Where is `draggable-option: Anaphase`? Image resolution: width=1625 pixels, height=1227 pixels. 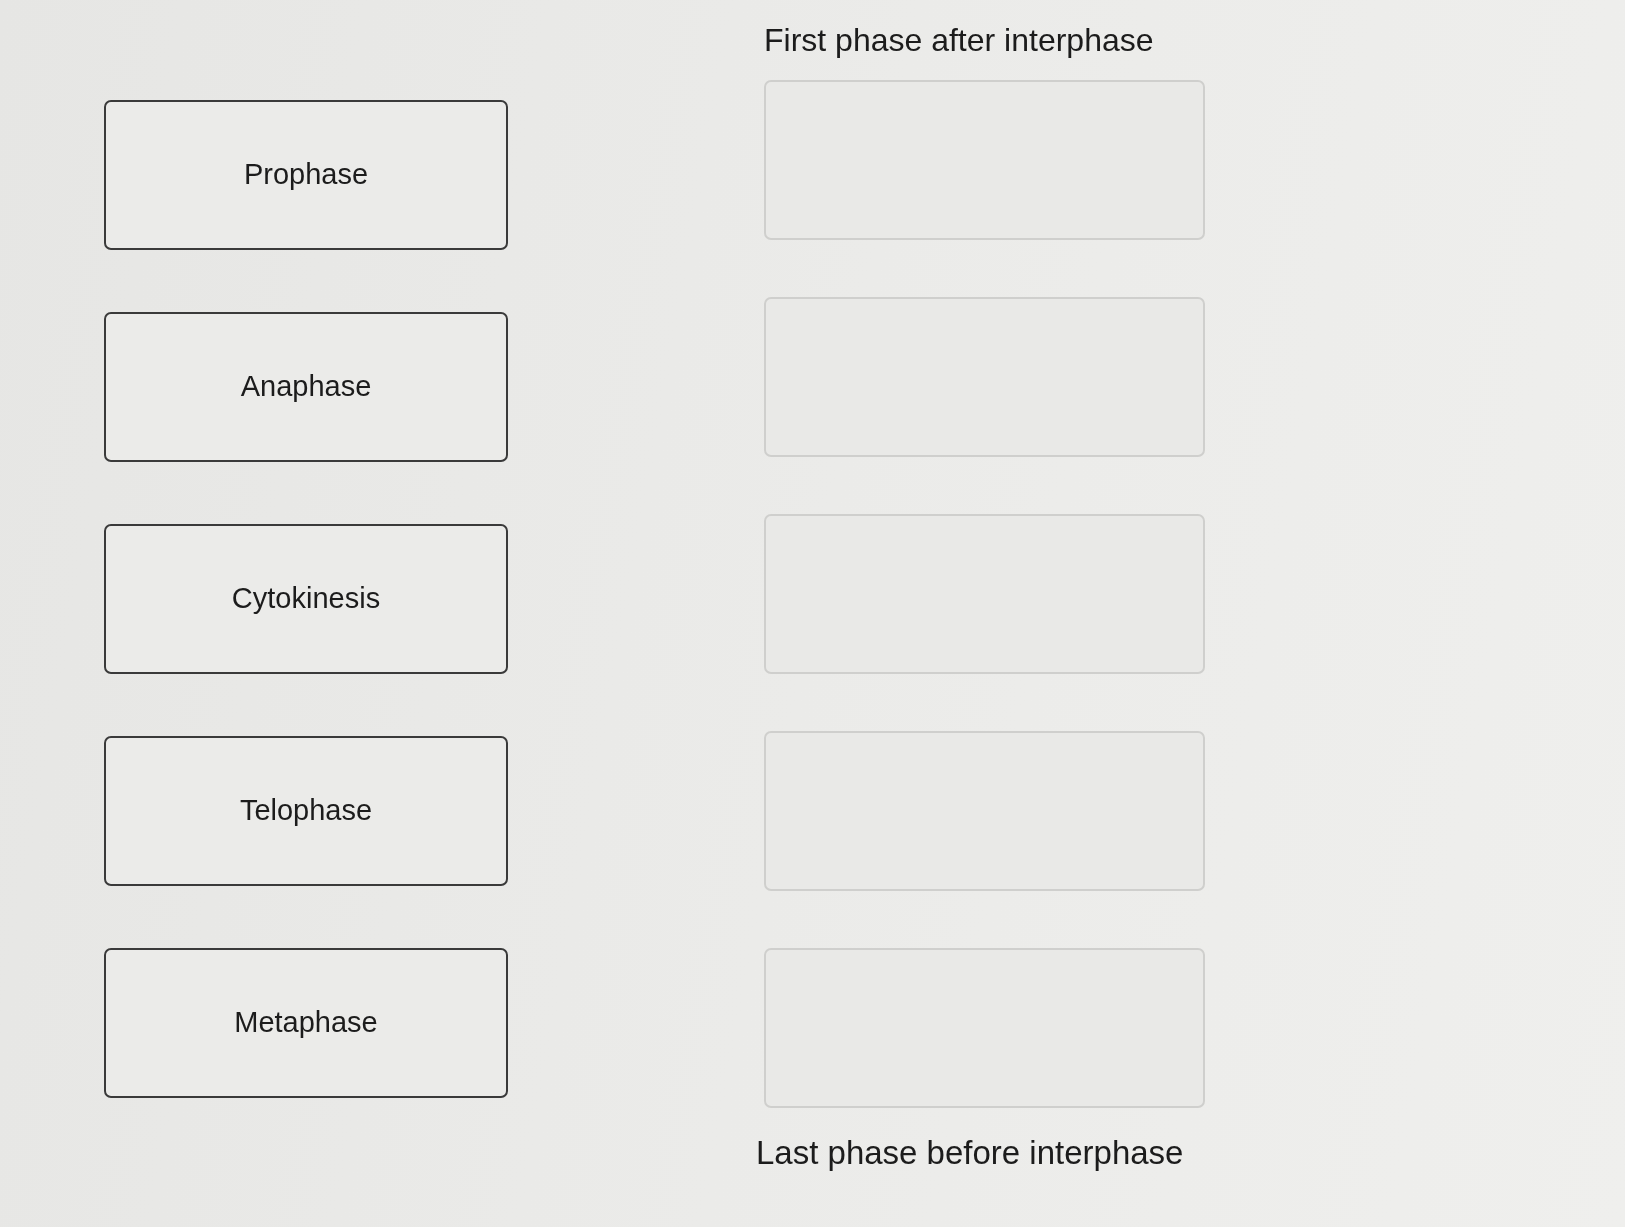 draggable-option: Anaphase is located at coordinates (306, 387).